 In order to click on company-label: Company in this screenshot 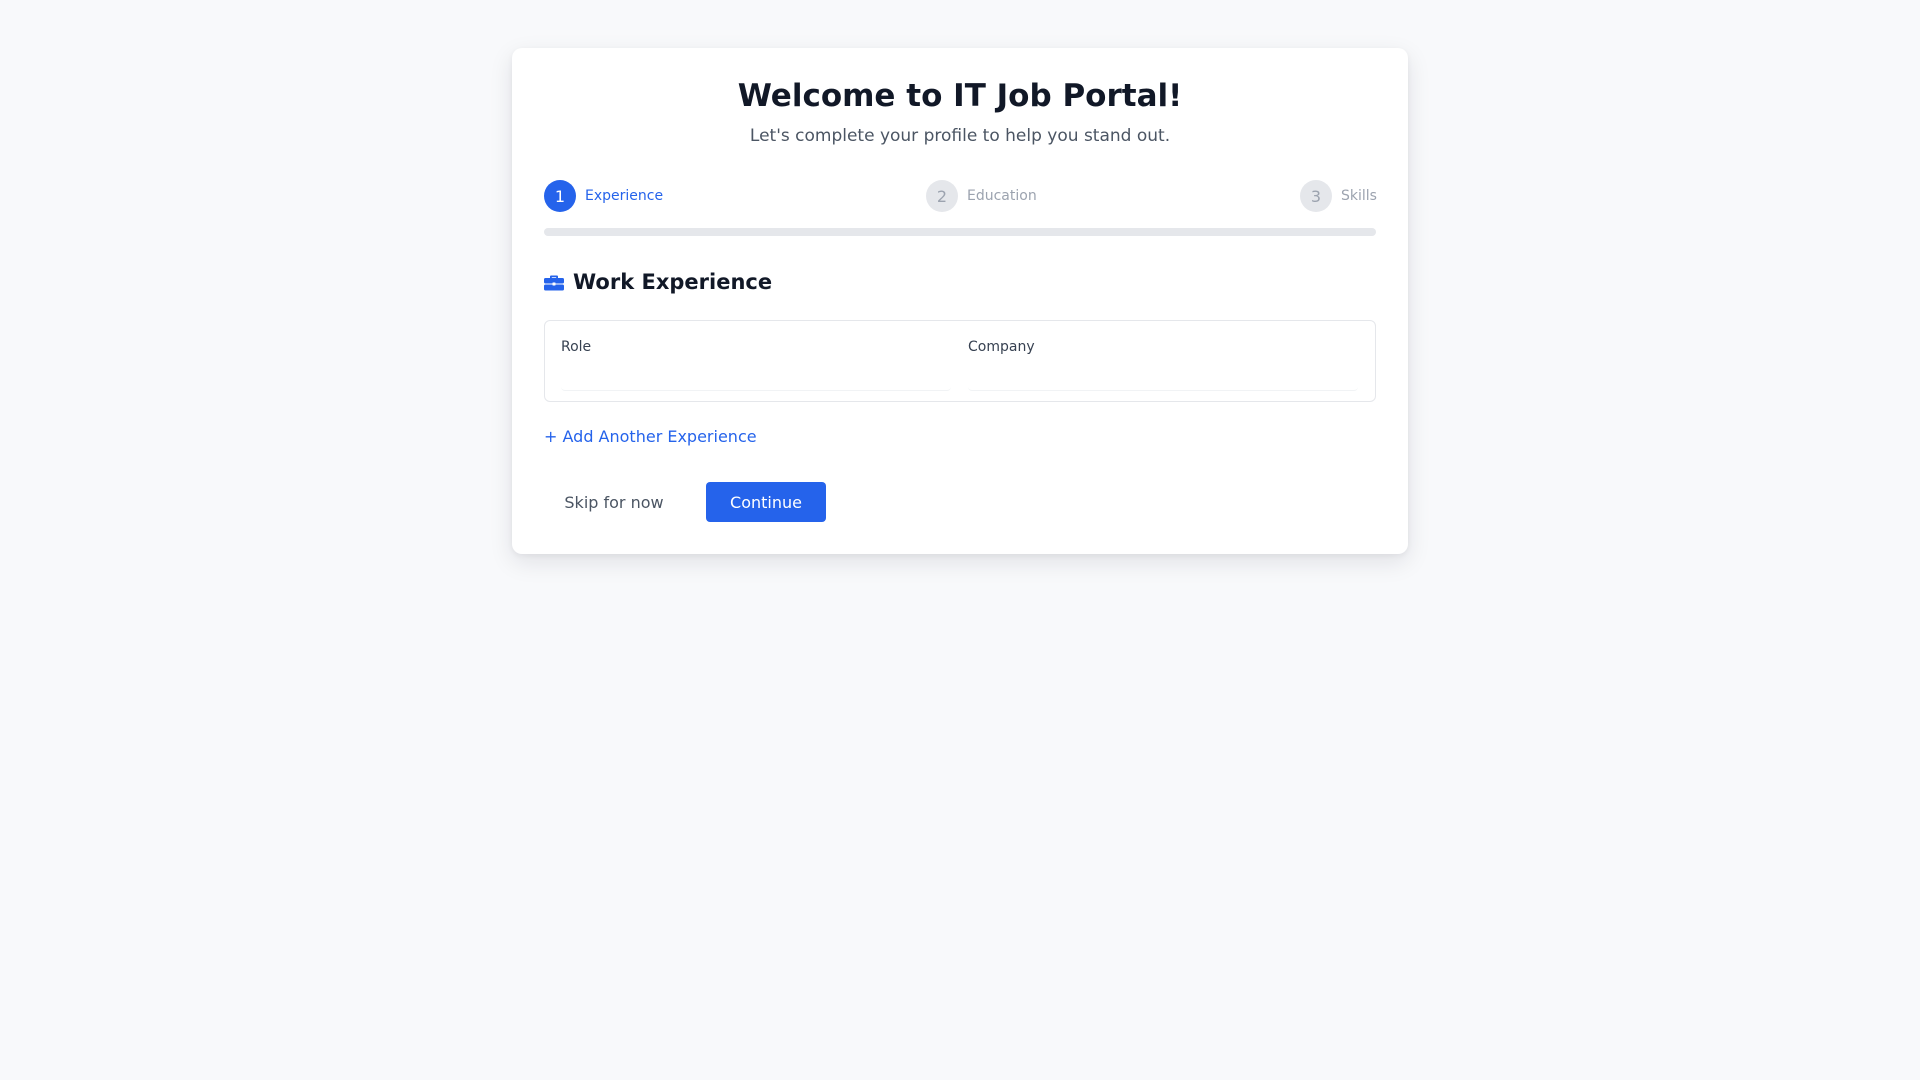, I will do `click(1001, 347)`.